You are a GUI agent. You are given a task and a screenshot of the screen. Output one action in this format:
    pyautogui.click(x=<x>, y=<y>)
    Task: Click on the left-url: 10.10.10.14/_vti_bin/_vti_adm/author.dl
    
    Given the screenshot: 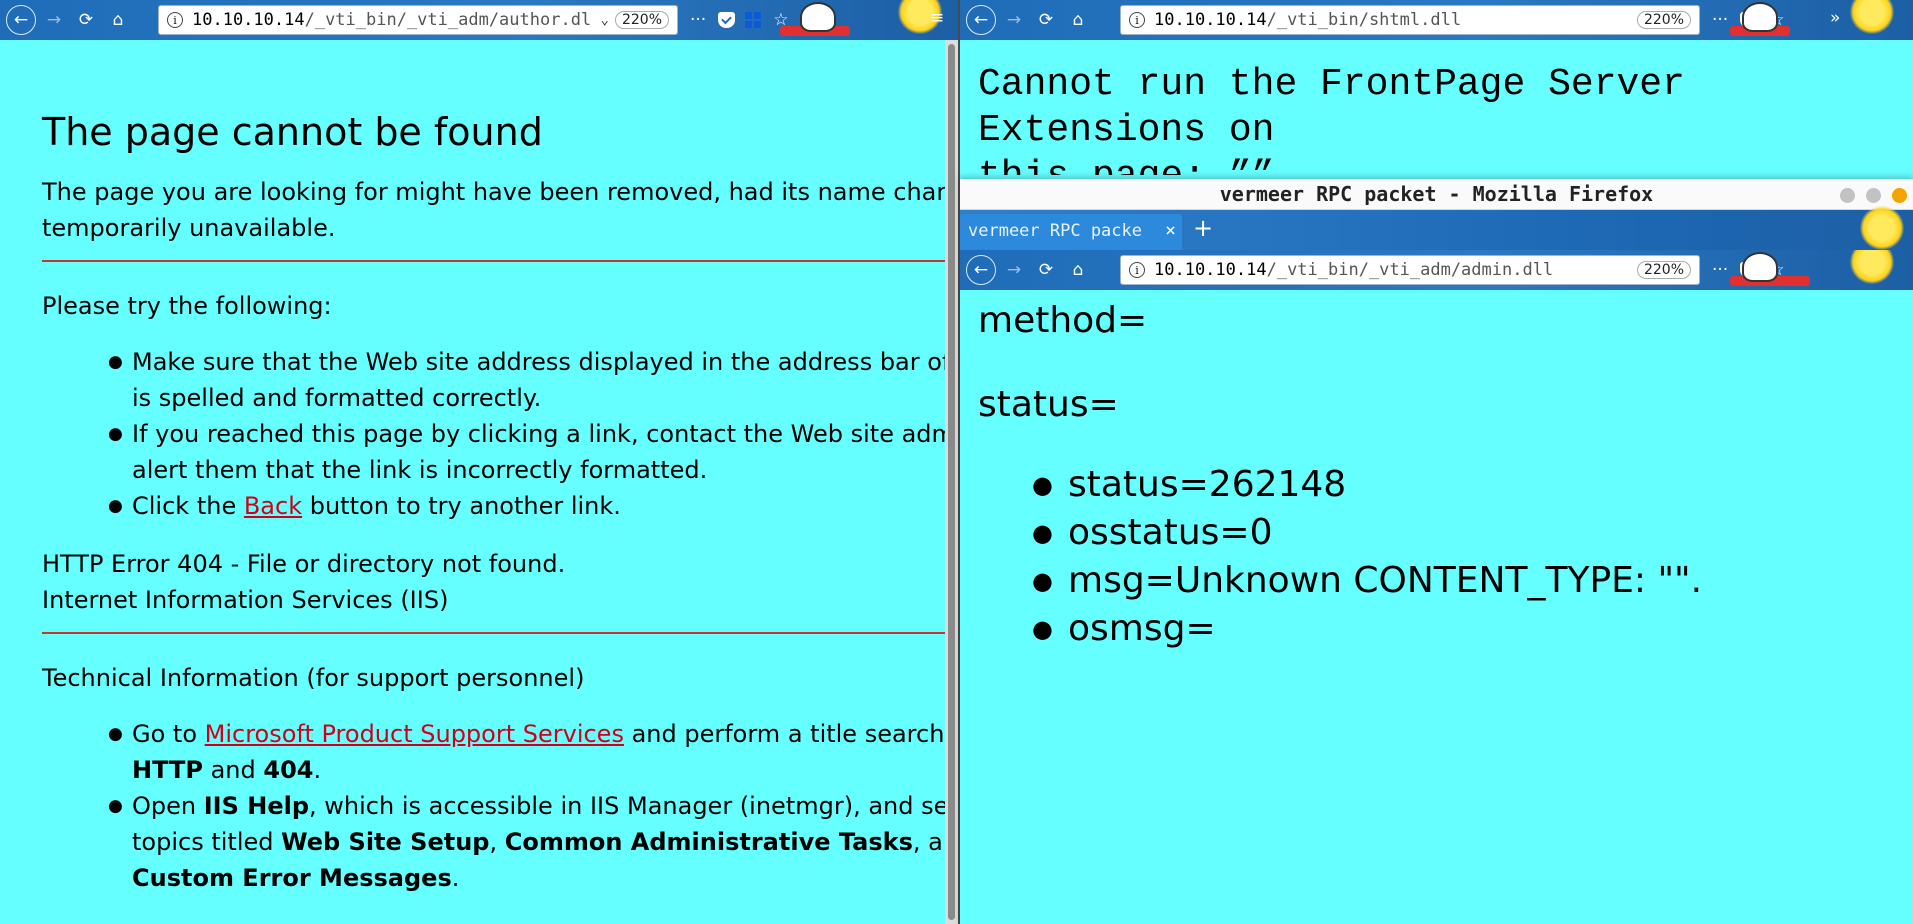 What is the action you would take?
    pyautogui.click(x=392, y=20)
    